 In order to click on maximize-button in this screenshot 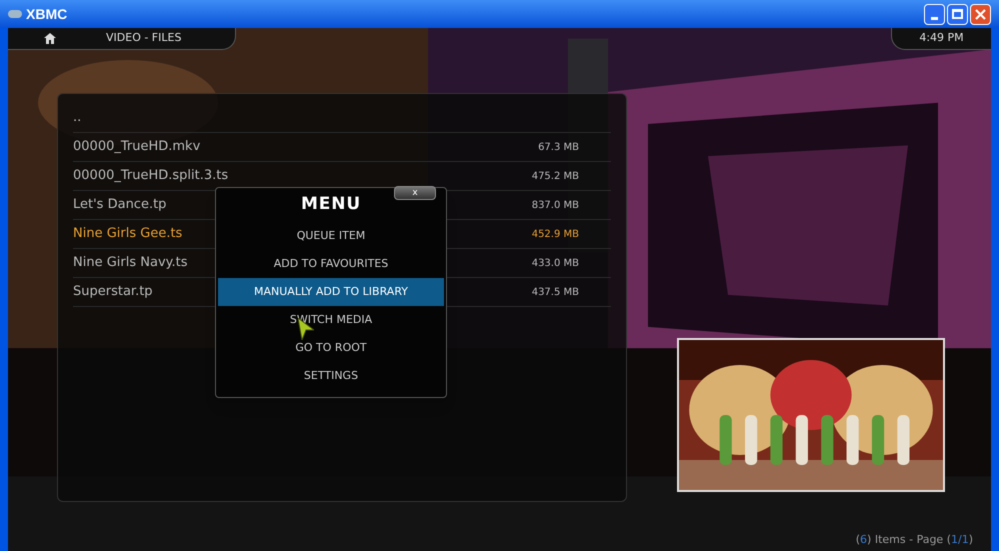, I will do `click(957, 14)`.